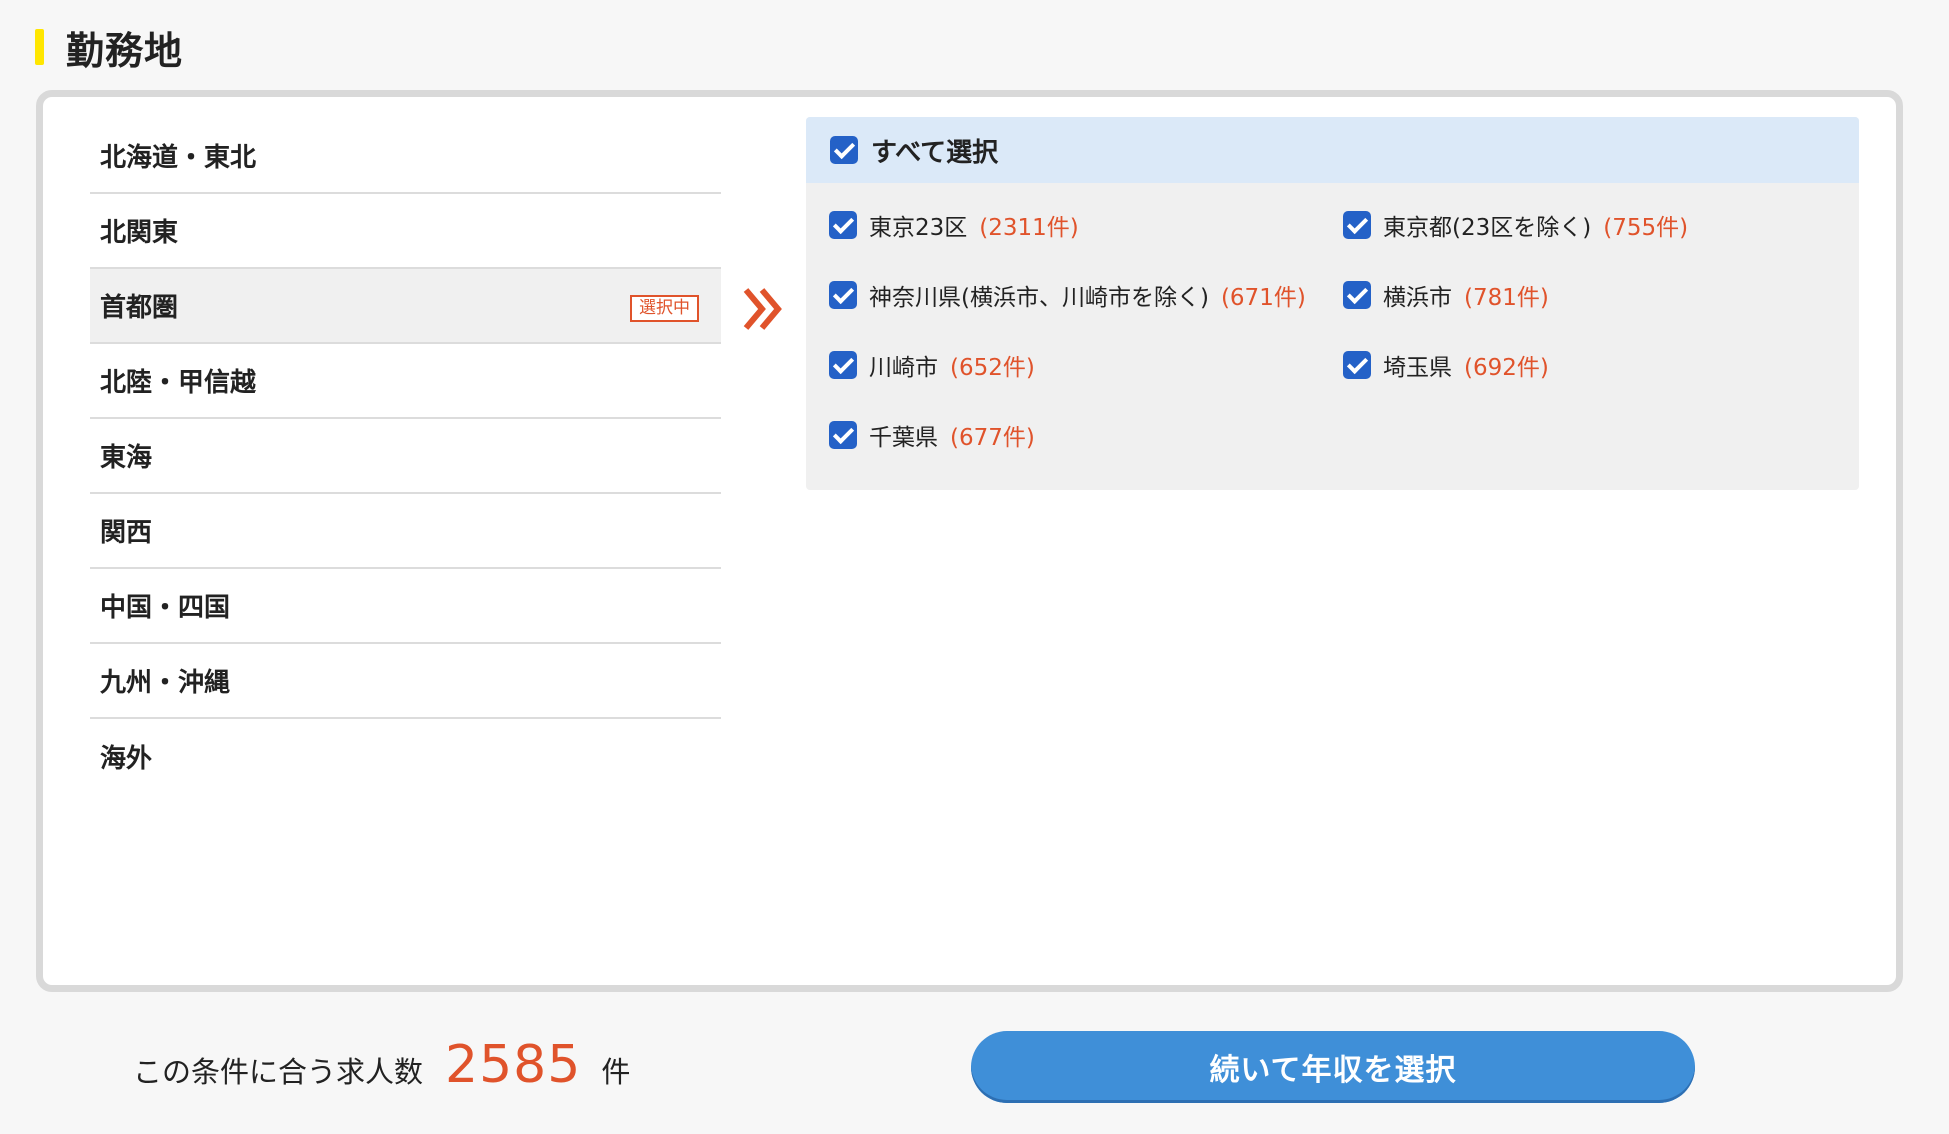 This screenshot has width=1949, height=1134. Describe the element at coordinates (126, 533) in the screenshot. I see `region-label: 関西` at that location.